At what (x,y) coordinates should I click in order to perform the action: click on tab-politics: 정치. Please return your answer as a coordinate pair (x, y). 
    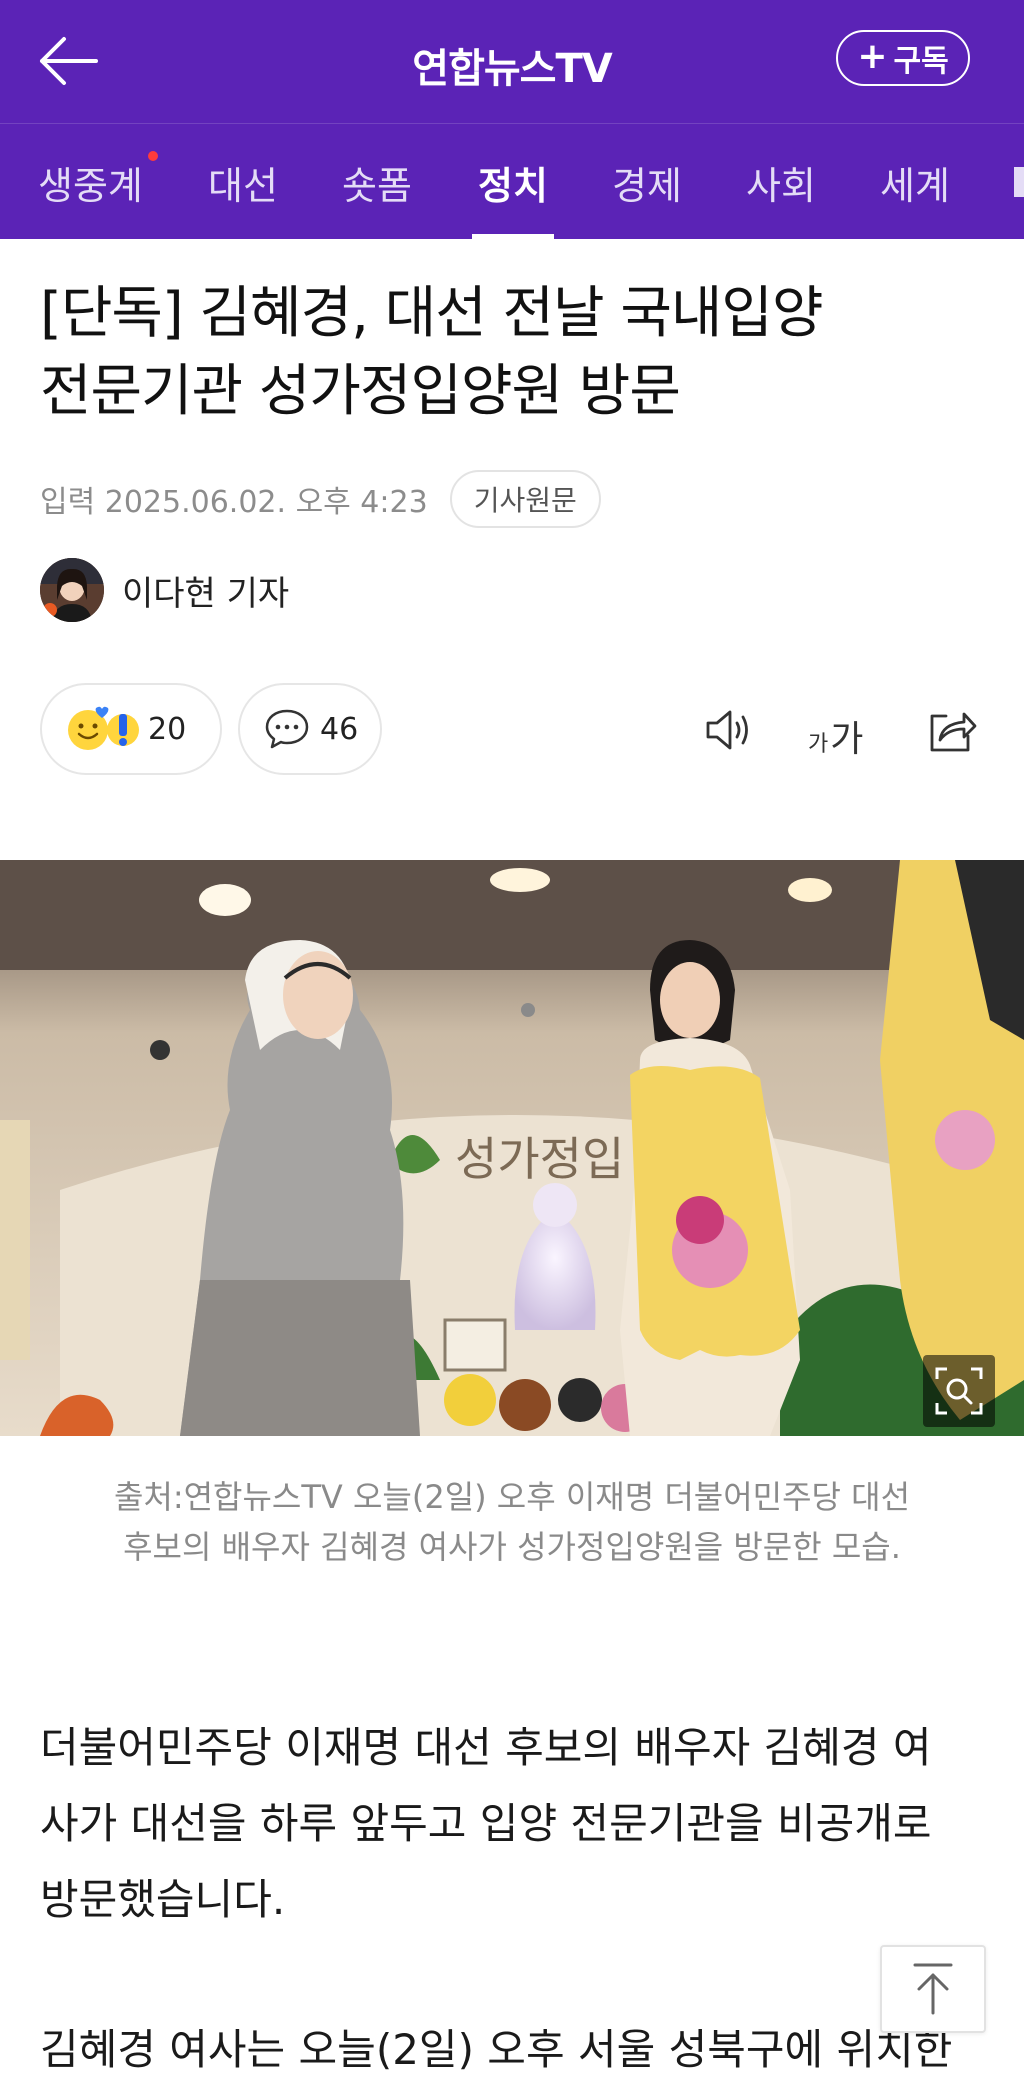
    Looking at the image, I should click on (513, 181).